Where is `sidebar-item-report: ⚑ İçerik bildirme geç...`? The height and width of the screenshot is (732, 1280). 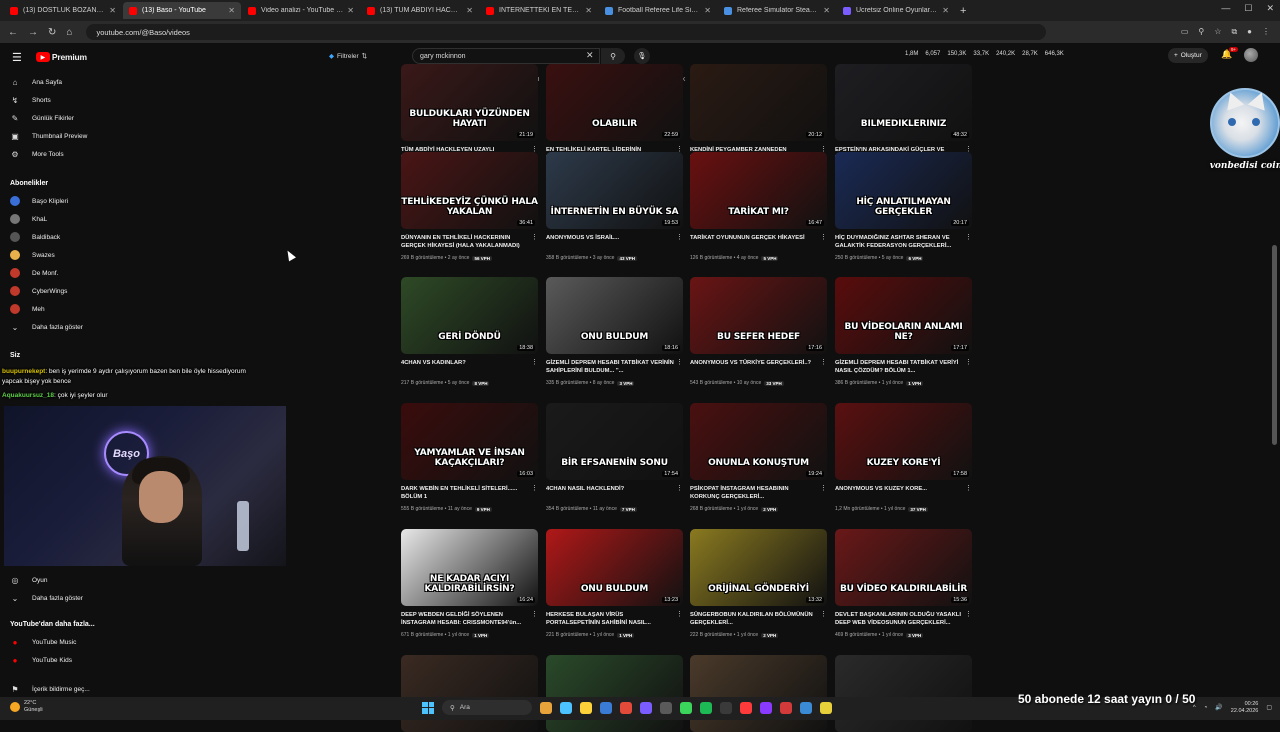 sidebar-item-report: ⚑ İçerik bildirme geç... is located at coordinates (49, 689).